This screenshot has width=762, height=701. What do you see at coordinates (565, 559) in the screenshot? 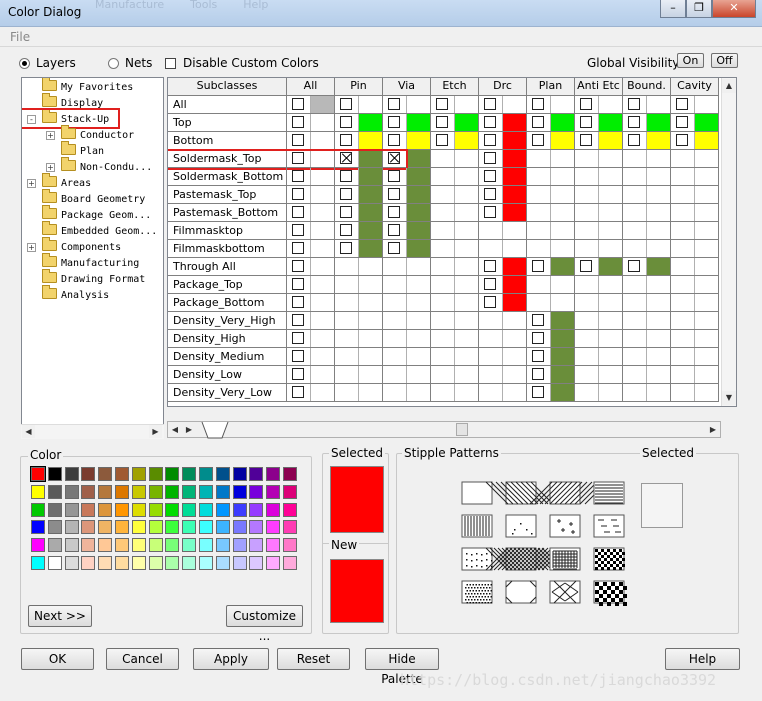
I see `stipple-pattern-grid` at bounding box center [565, 559].